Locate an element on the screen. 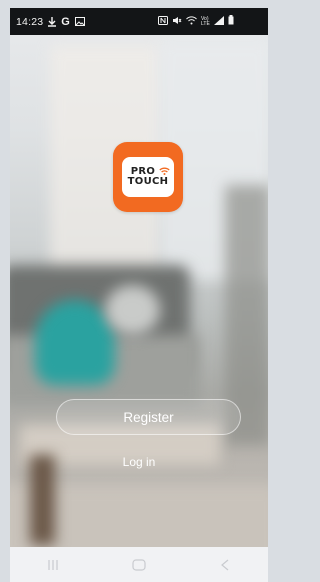 The height and width of the screenshot is (582, 320). protouch-logo: PRO TOUCH is located at coordinates (148, 177).